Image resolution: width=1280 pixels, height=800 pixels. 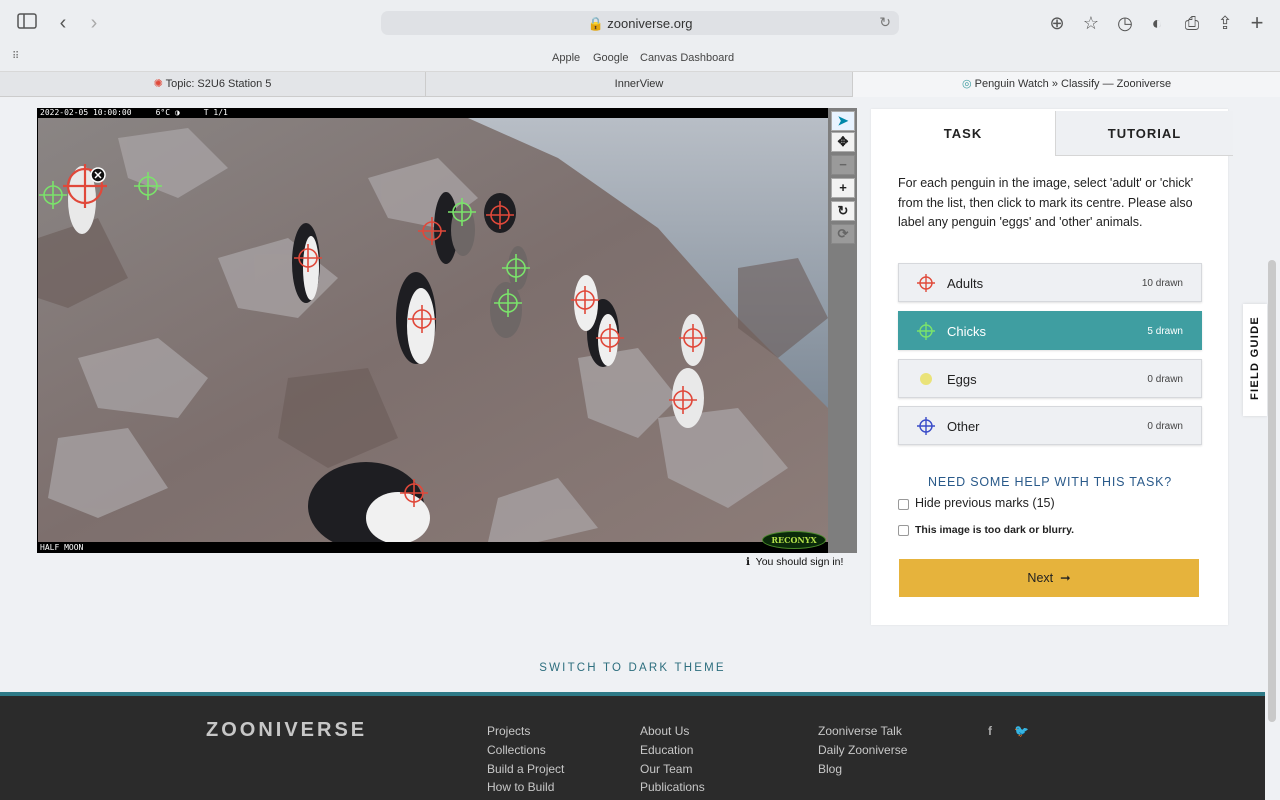 I want to click on download-icon: ⊕, so click(x=1057, y=23).